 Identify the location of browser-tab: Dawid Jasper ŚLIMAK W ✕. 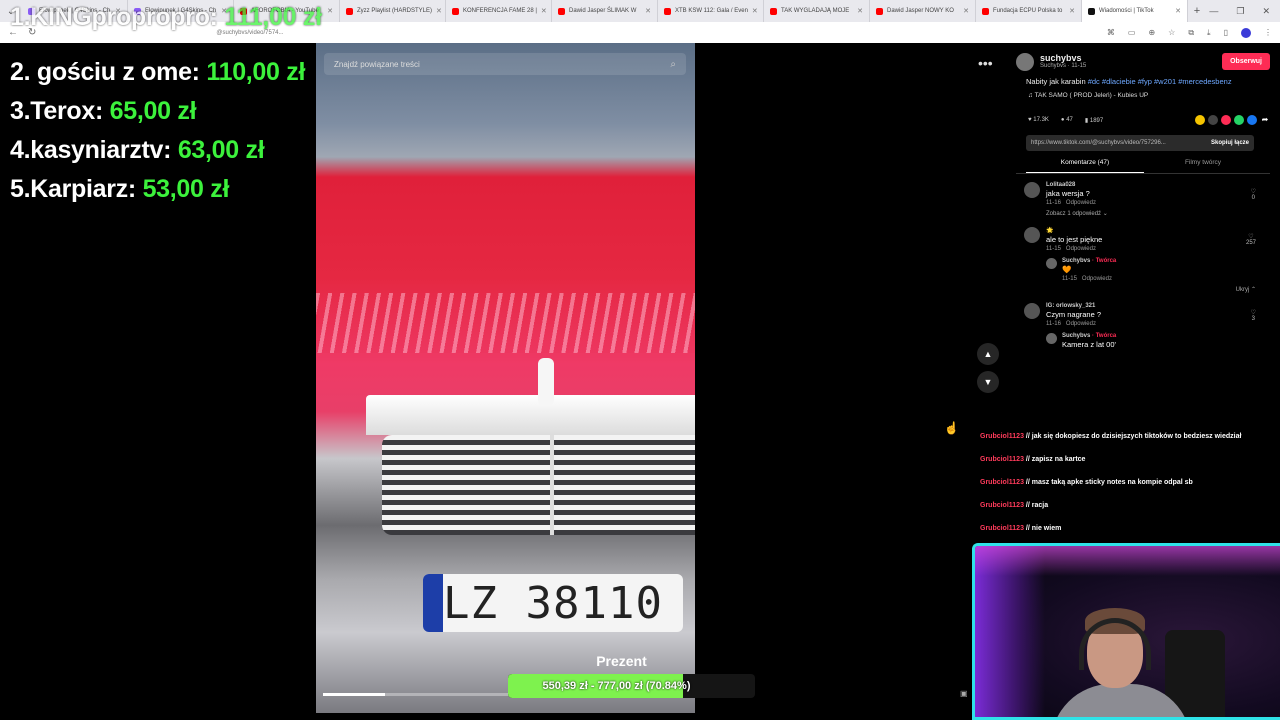
(605, 11).